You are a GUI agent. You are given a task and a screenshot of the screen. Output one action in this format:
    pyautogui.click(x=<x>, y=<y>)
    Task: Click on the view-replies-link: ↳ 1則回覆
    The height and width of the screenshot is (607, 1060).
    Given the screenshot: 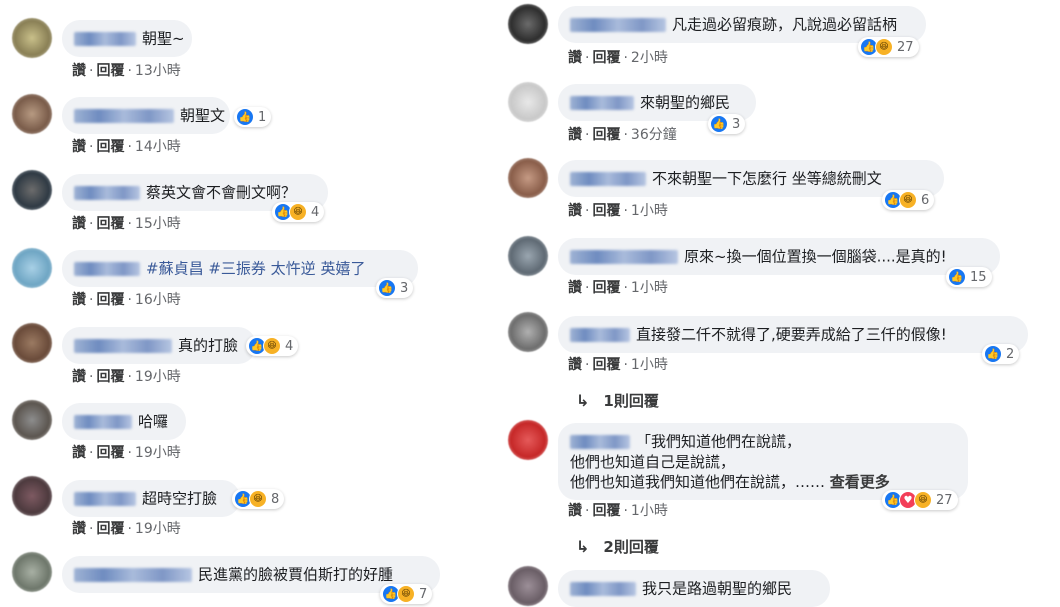 What is the action you would take?
    pyautogui.click(x=617, y=400)
    